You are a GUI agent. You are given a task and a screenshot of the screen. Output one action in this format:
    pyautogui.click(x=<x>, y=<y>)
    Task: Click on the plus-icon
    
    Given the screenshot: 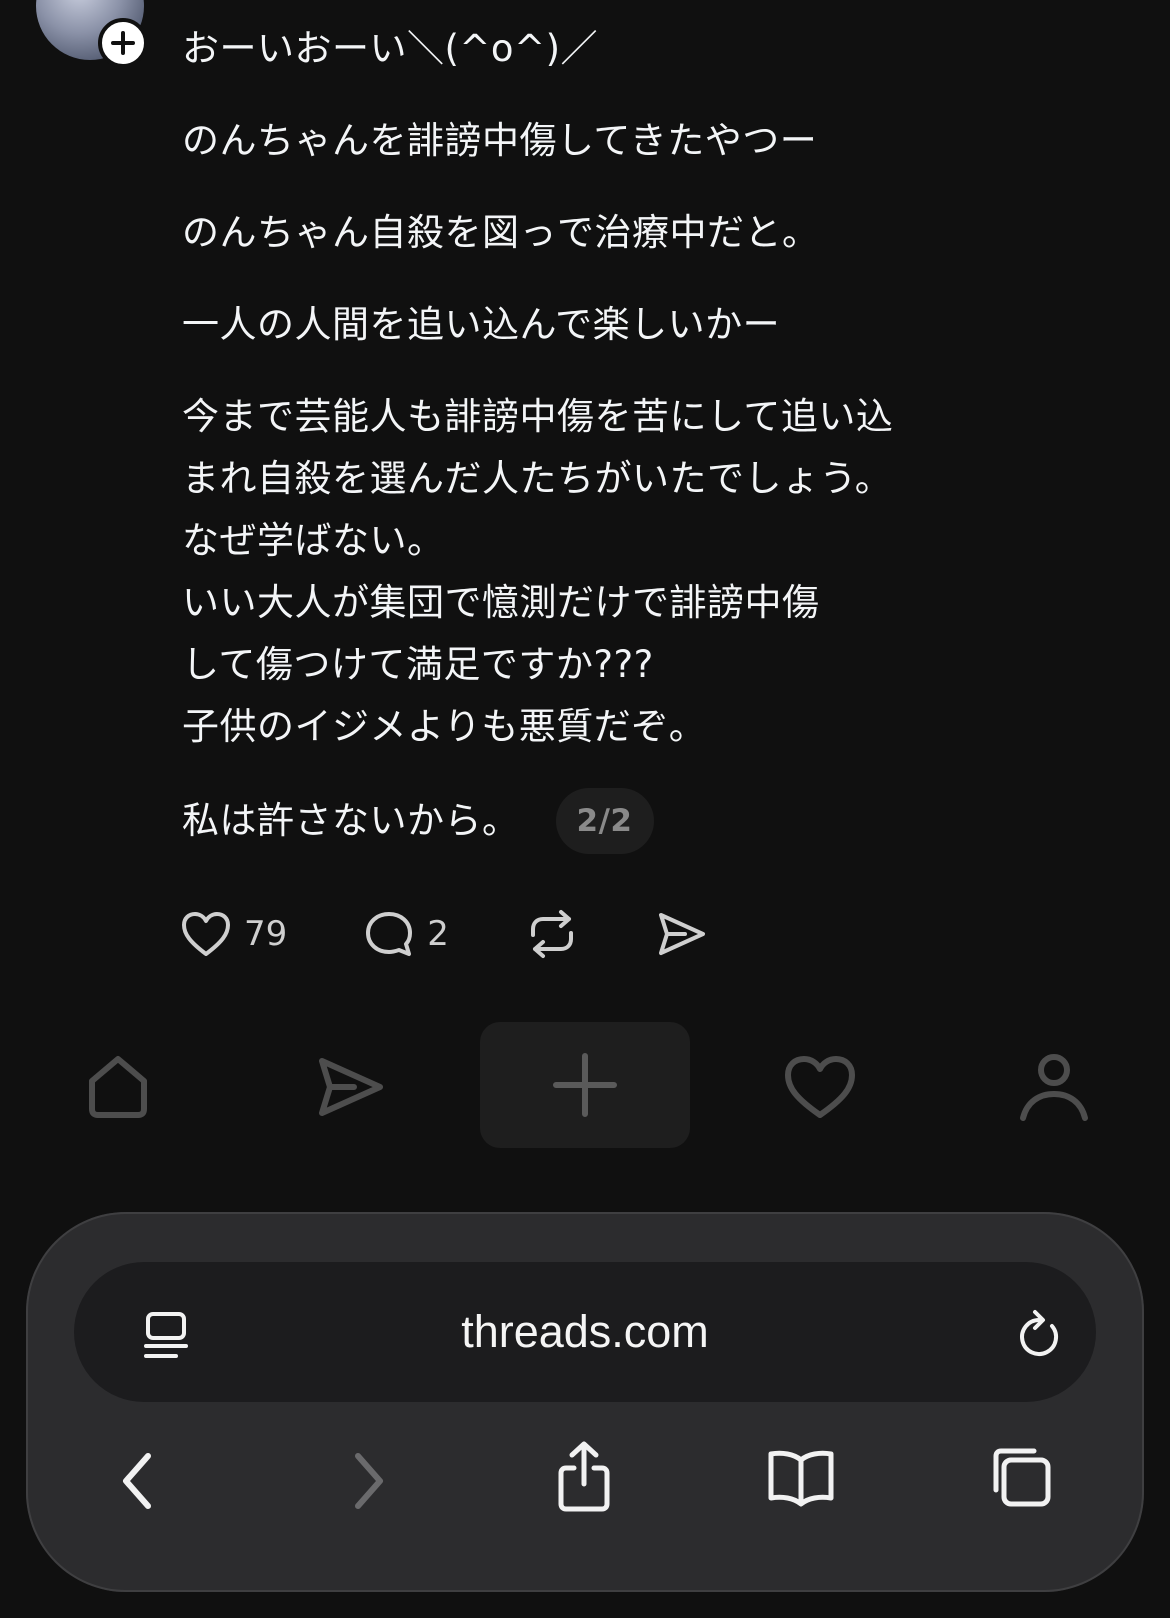 What is the action you would take?
    pyautogui.click(x=585, y=1085)
    